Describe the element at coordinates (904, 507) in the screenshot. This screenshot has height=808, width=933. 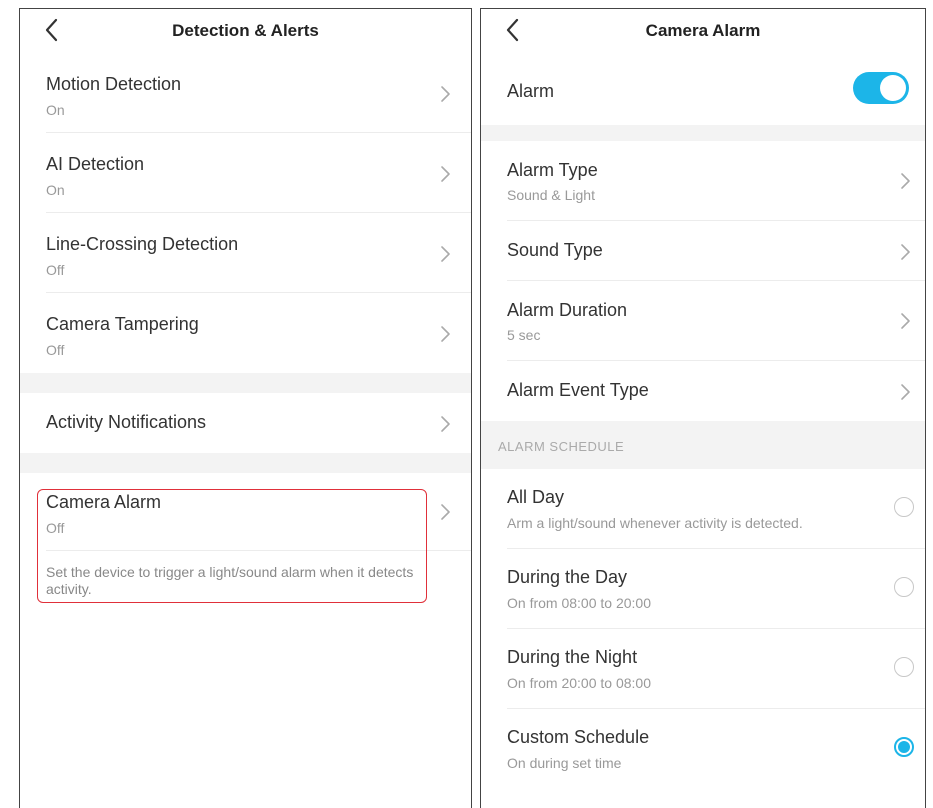
I see `all-day-radio` at that location.